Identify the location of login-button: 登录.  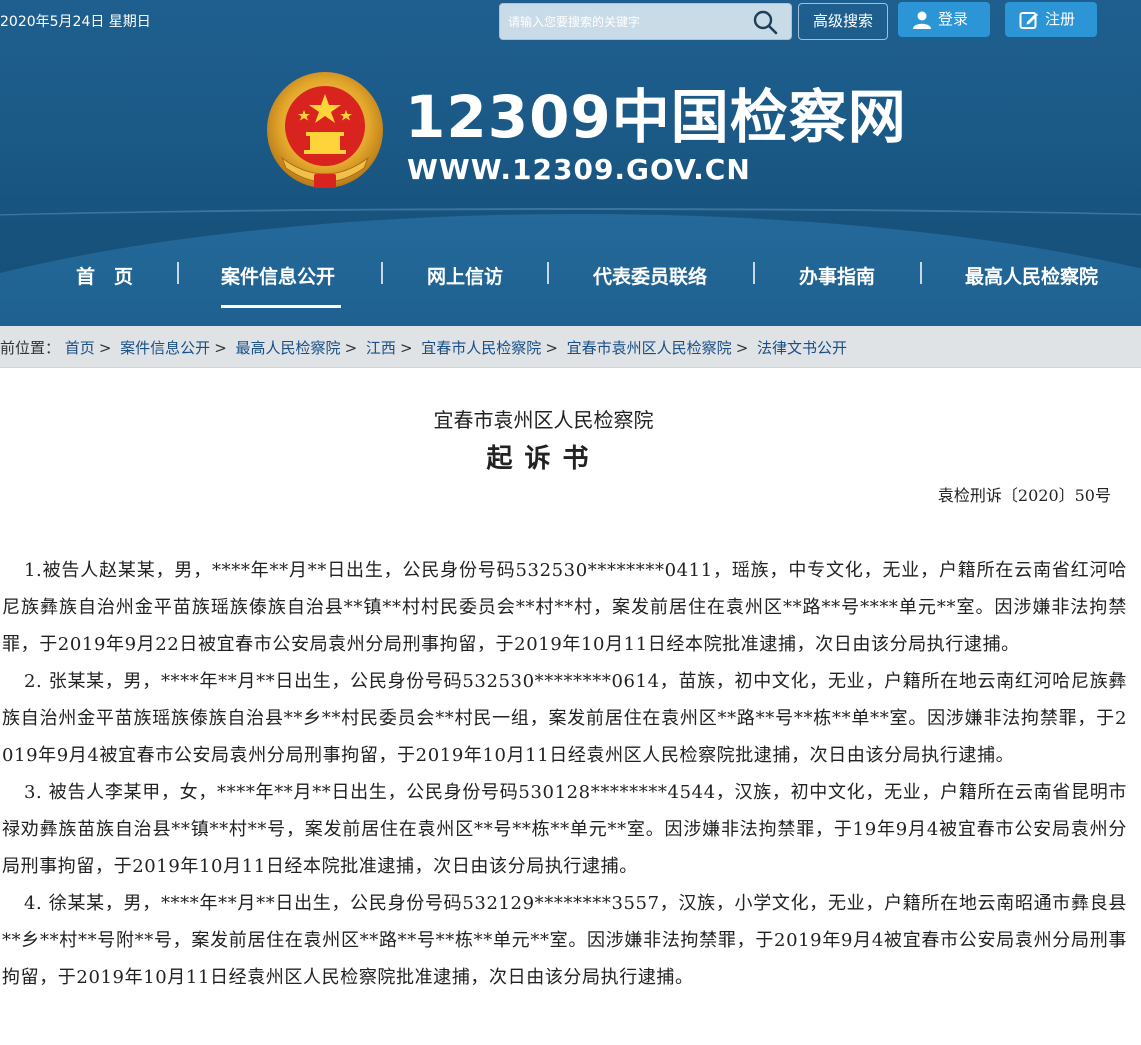
(944, 19).